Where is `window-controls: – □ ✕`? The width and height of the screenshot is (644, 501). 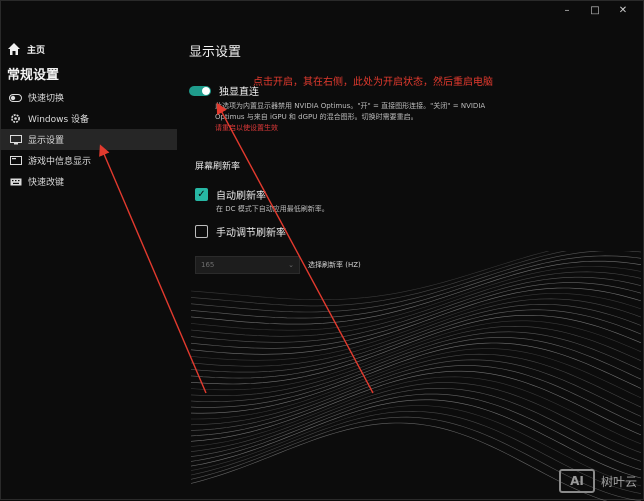
window-controls: – □ ✕ is located at coordinates (595, 10).